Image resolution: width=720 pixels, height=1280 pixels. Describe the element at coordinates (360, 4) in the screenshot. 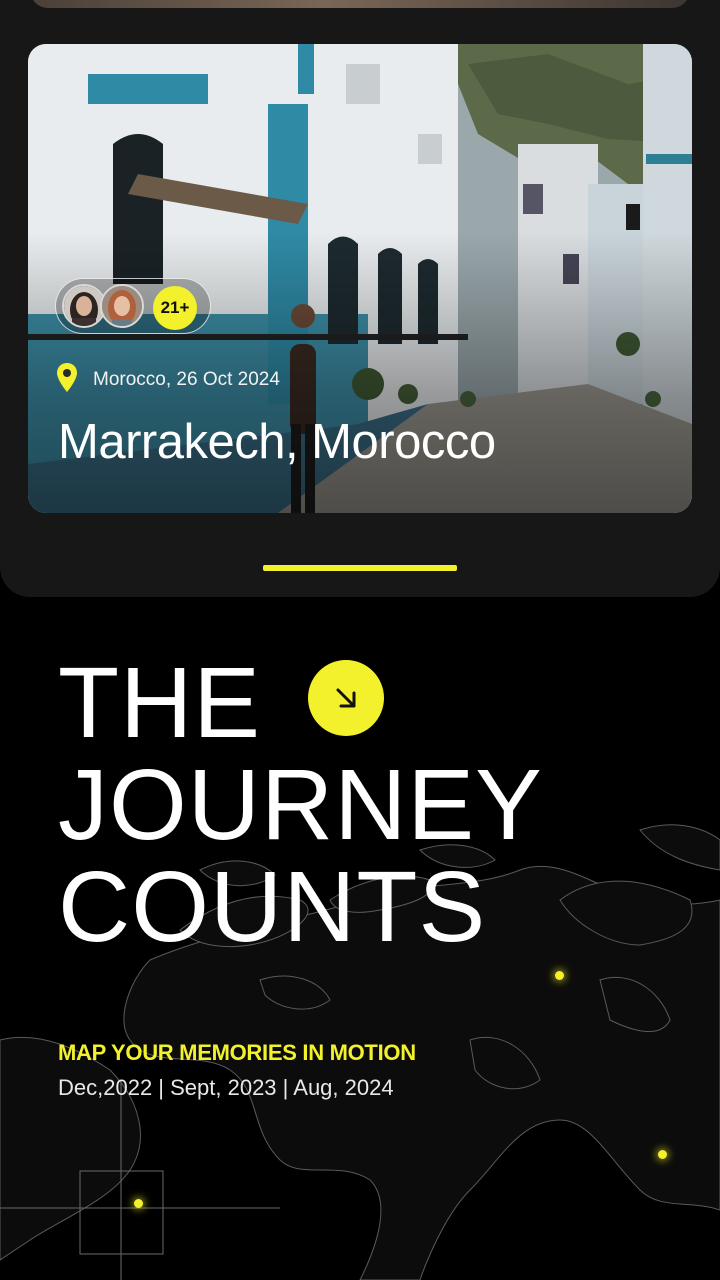

I see `previous-trip-card` at that location.